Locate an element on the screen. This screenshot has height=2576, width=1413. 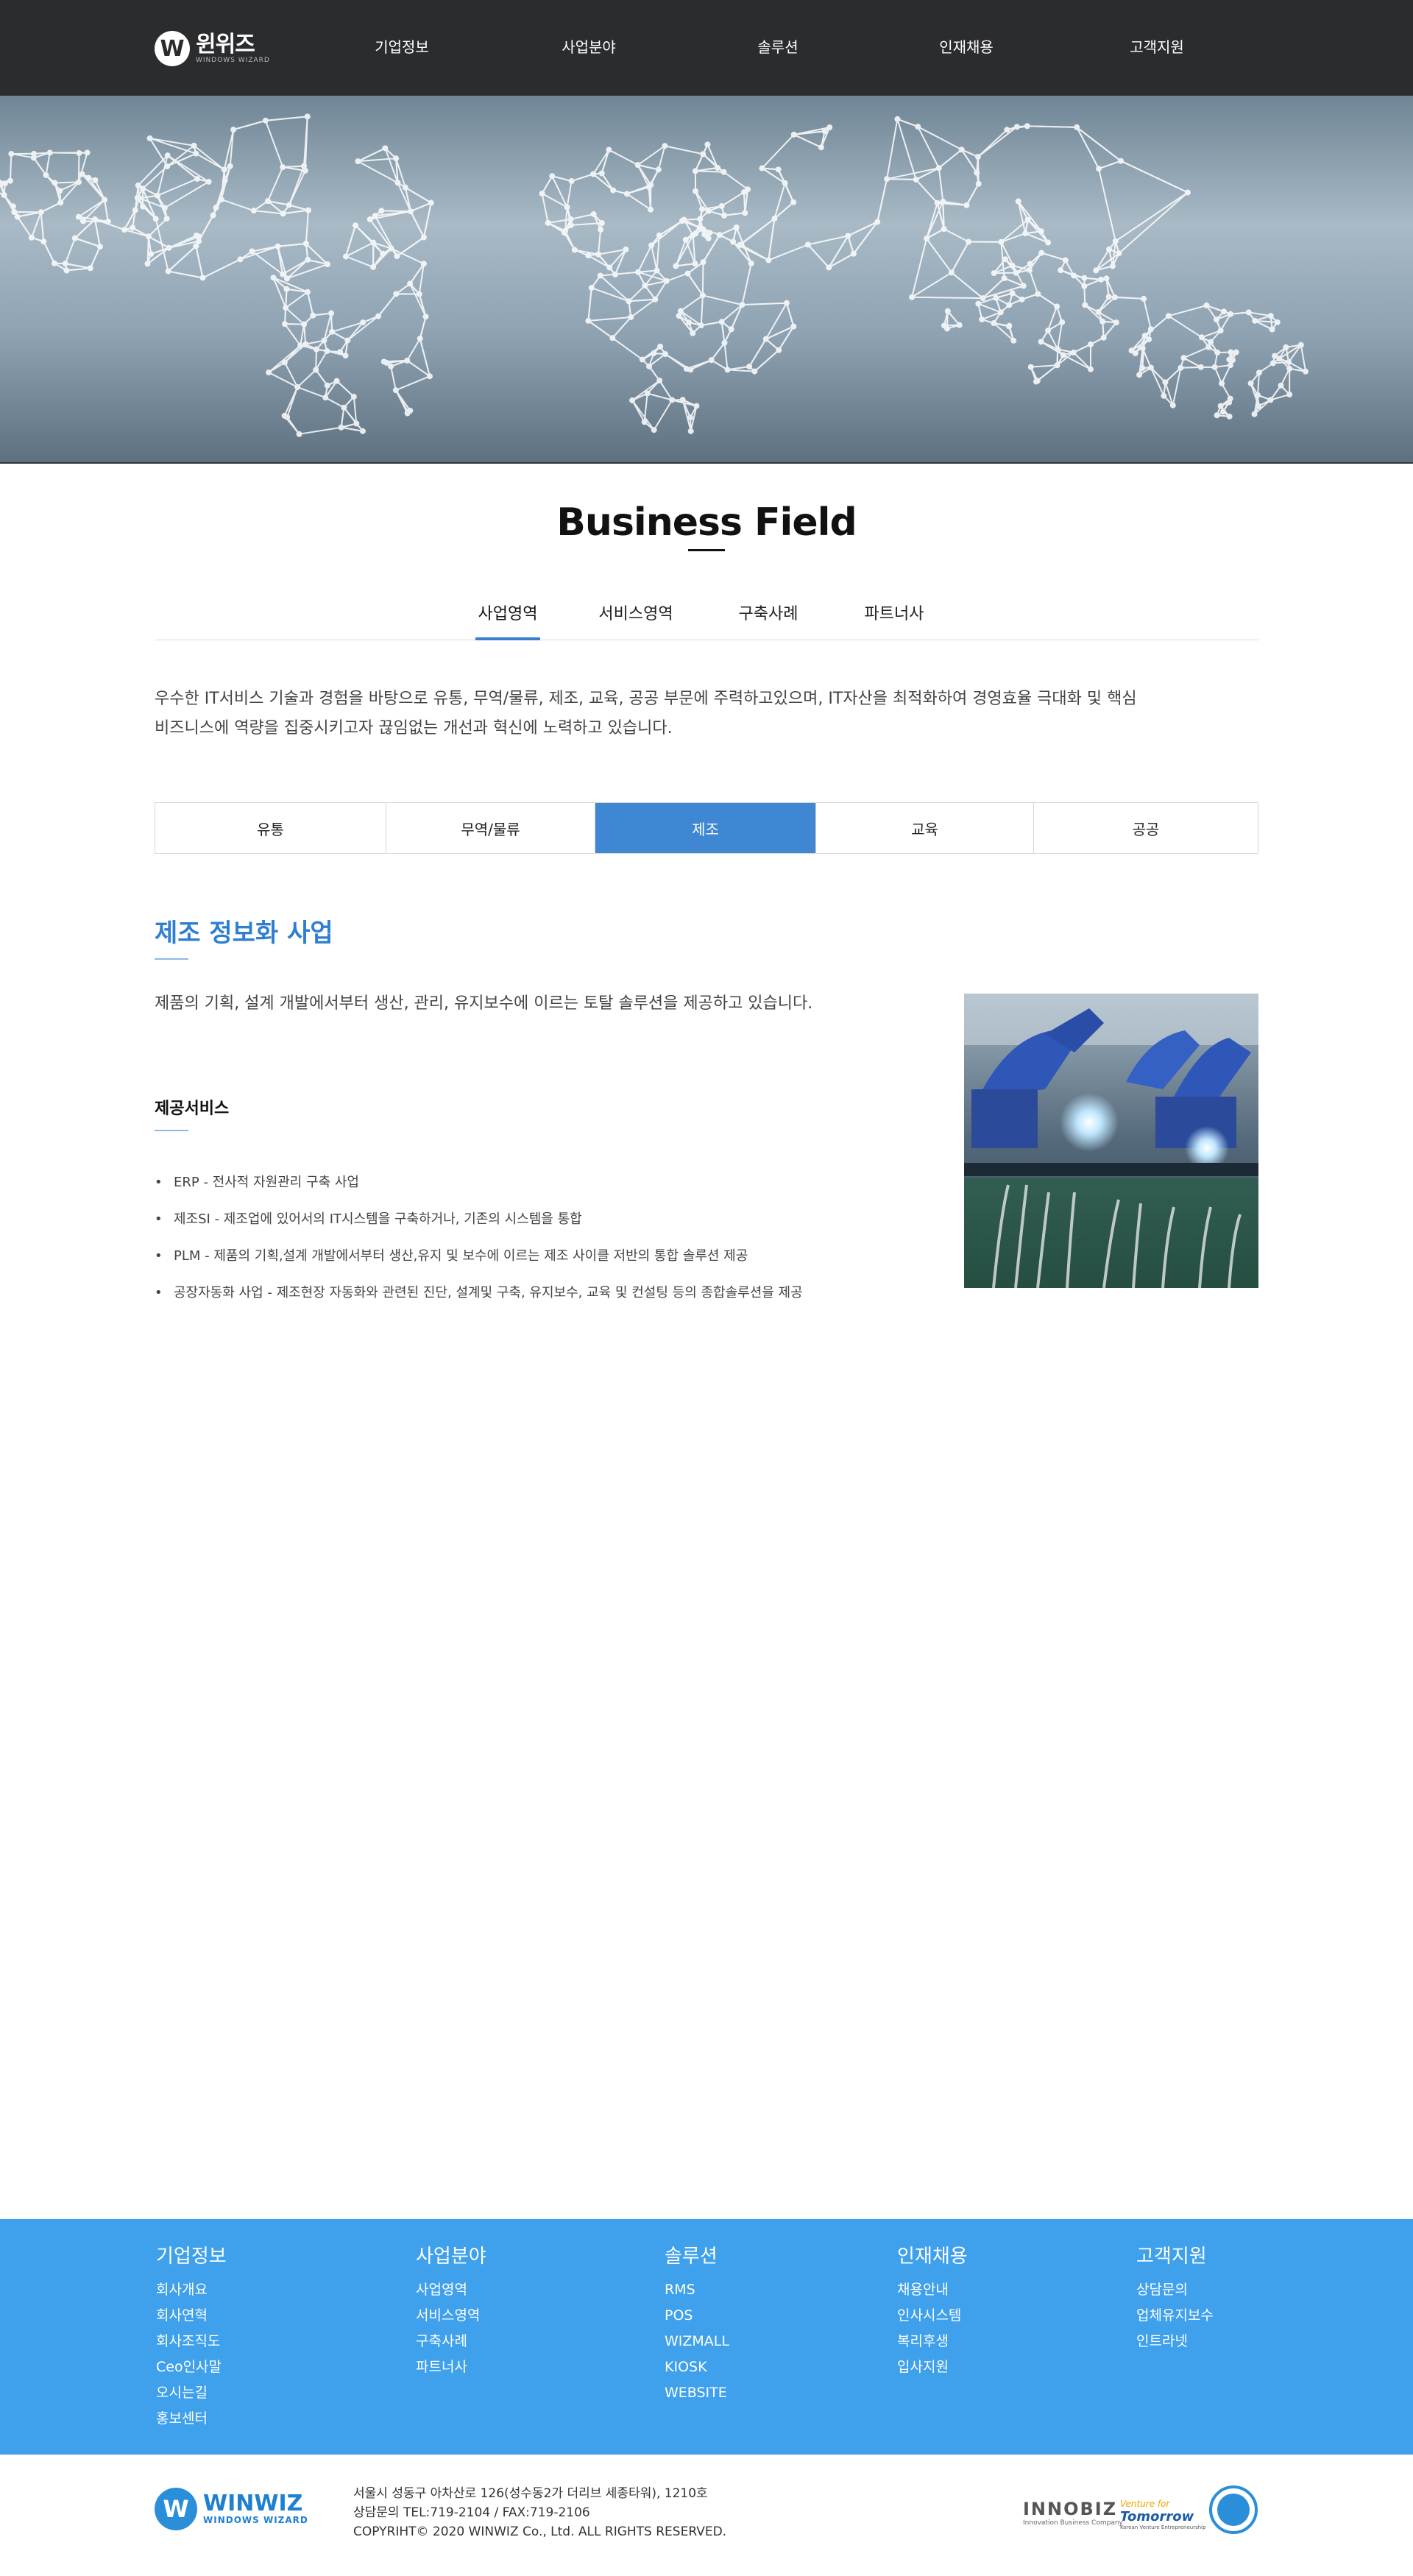
title-underline is located at coordinates (706, 550).